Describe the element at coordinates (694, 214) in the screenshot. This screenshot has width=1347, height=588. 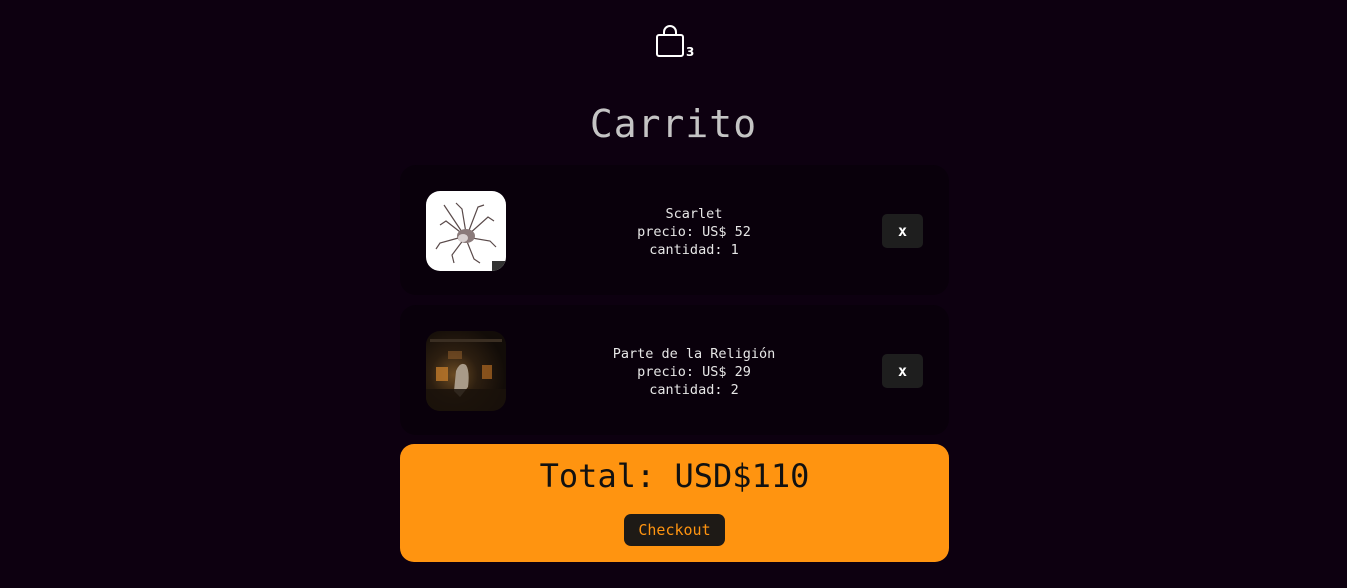
I see `item-name: Scarlet` at that location.